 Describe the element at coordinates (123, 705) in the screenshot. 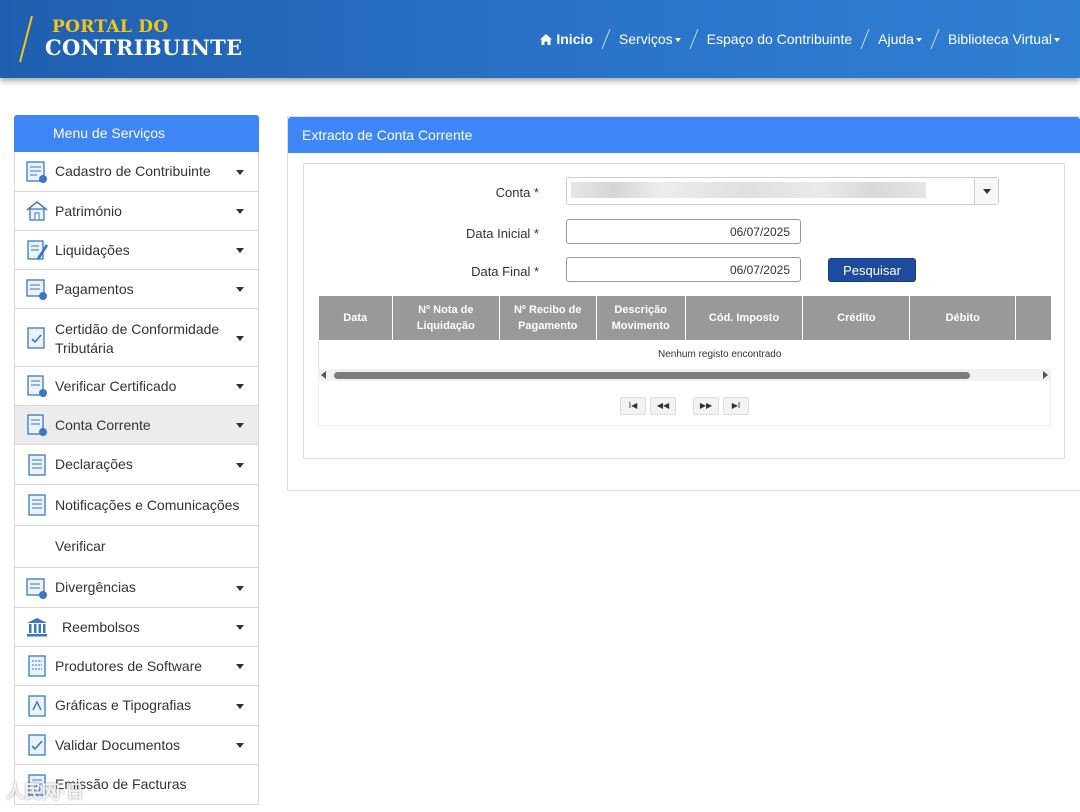

I see `sidebar-item-label: Gráficas e Tipografias` at that location.